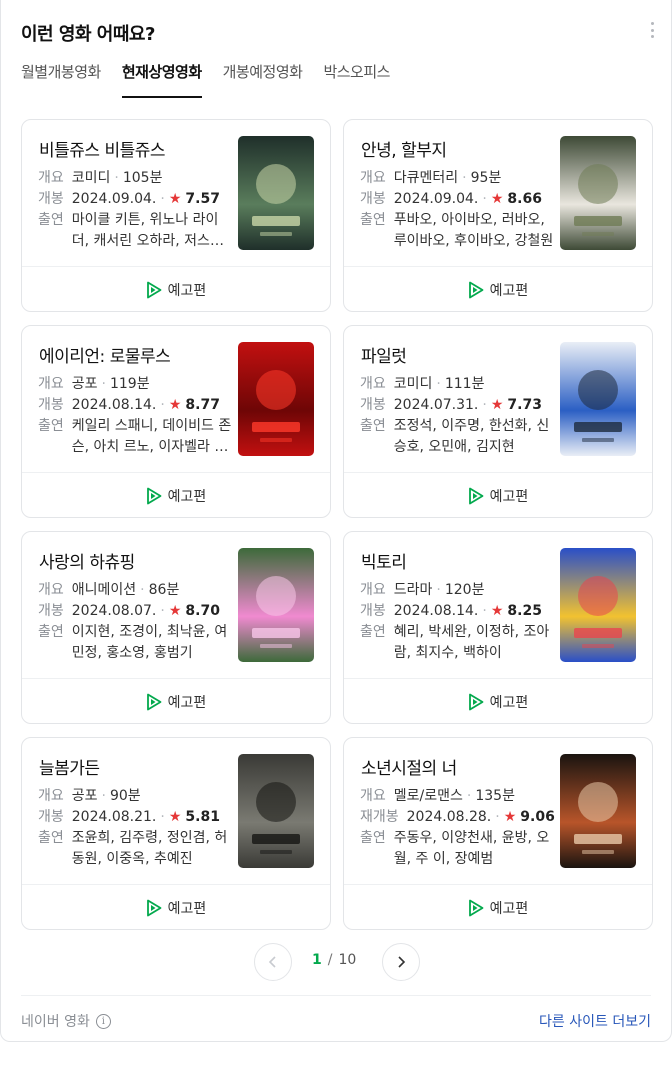 The width and height of the screenshot is (672, 1070). Describe the element at coordinates (263, 80) in the screenshot. I see `tab-upcoming: 개봉예정영화` at that location.